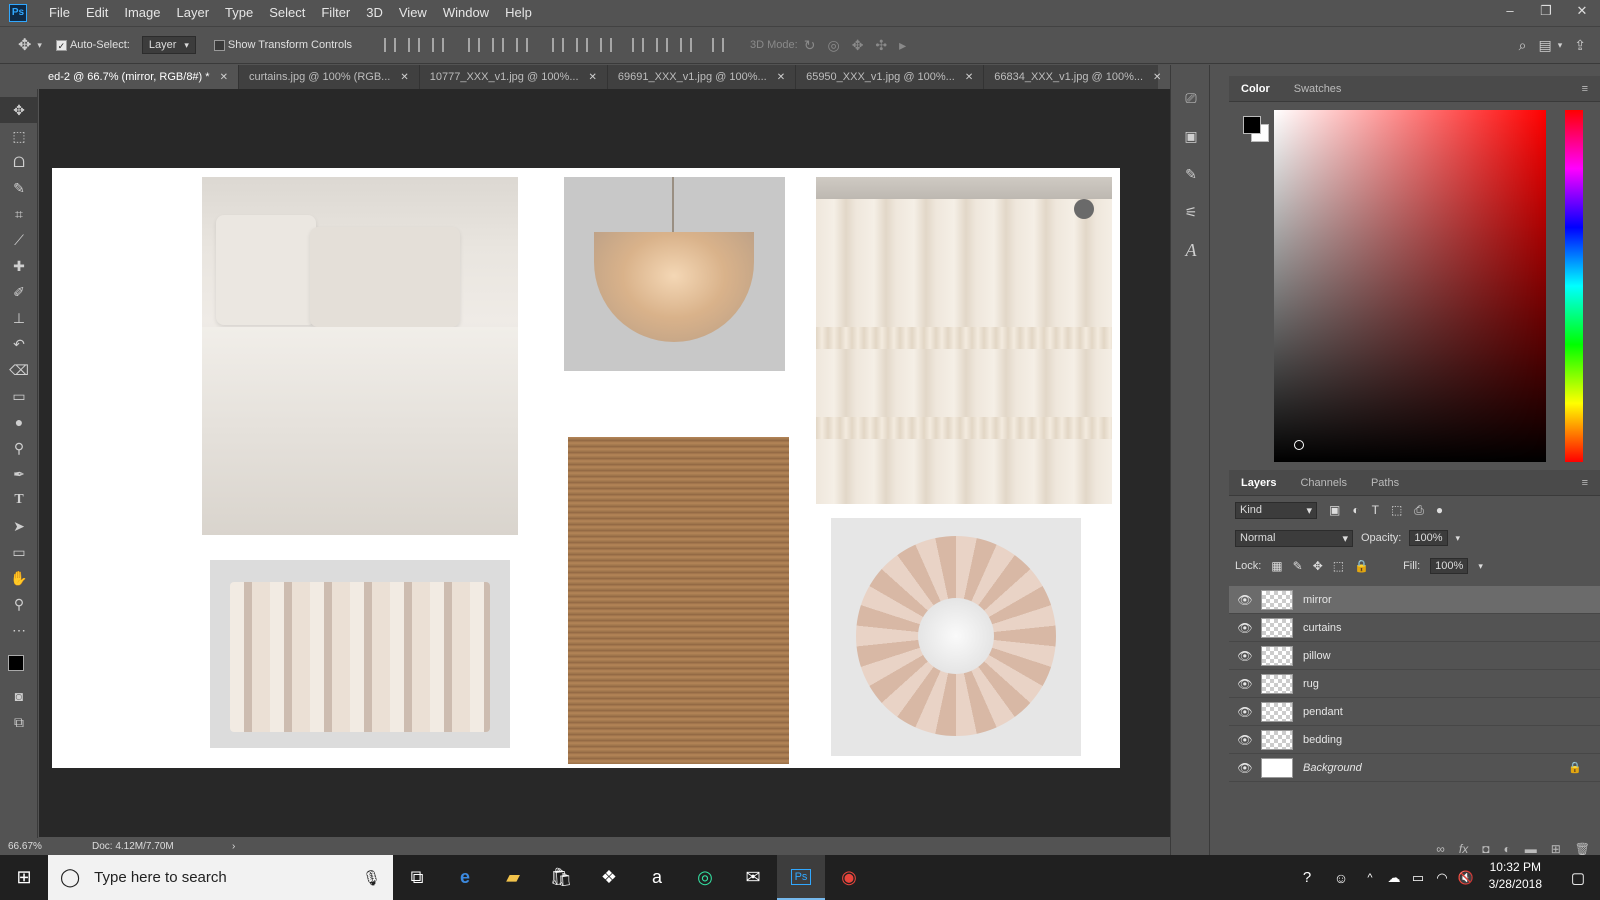  Describe the element at coordinates (1580, 45) in the screenshot. I see `share-icon: ⇪` at that location.